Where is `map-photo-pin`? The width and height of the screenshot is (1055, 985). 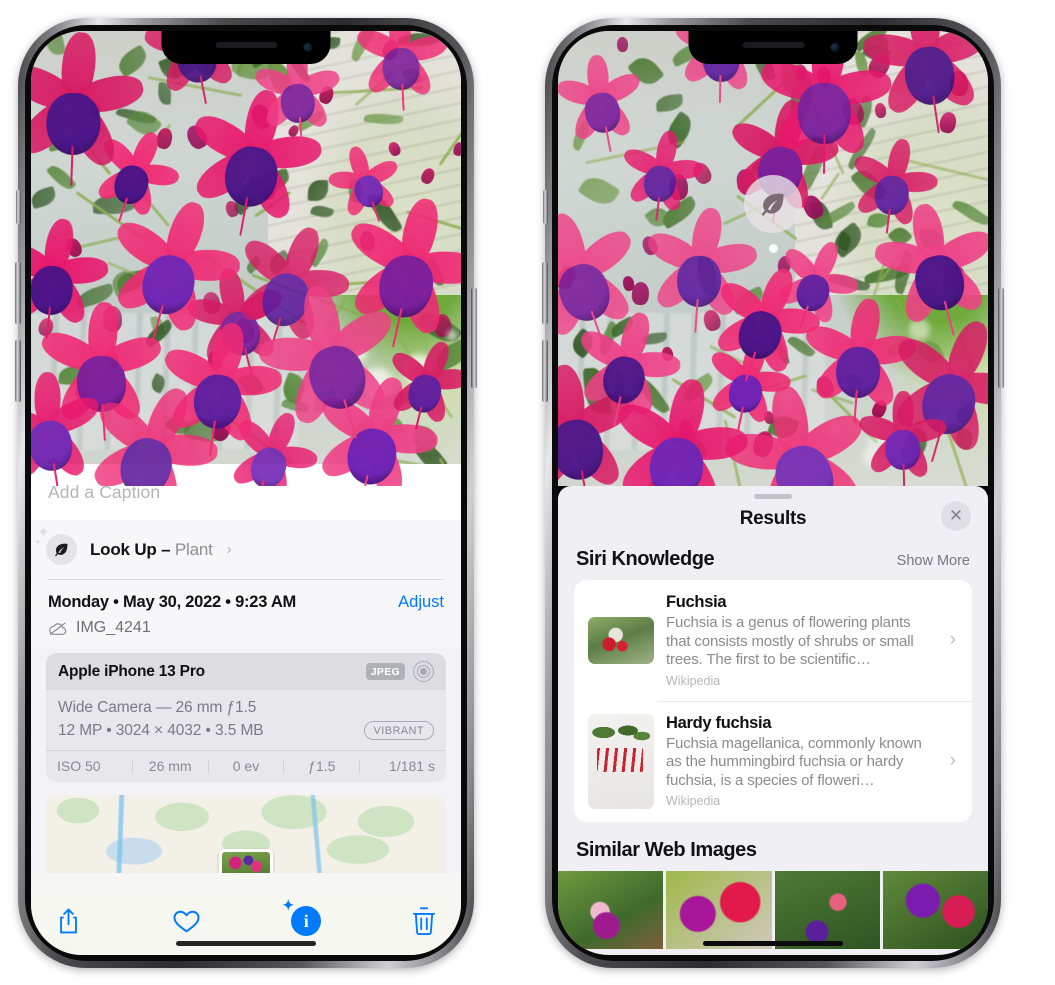
map-photo-pin is located at coordinates (246, 861).